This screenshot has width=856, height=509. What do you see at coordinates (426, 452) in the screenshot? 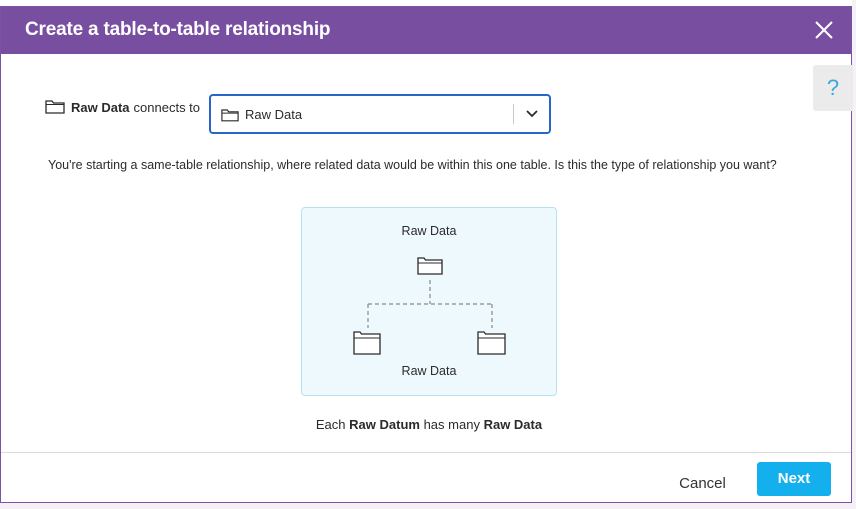
I see `footer-divider` at bounding box center [426, 452].